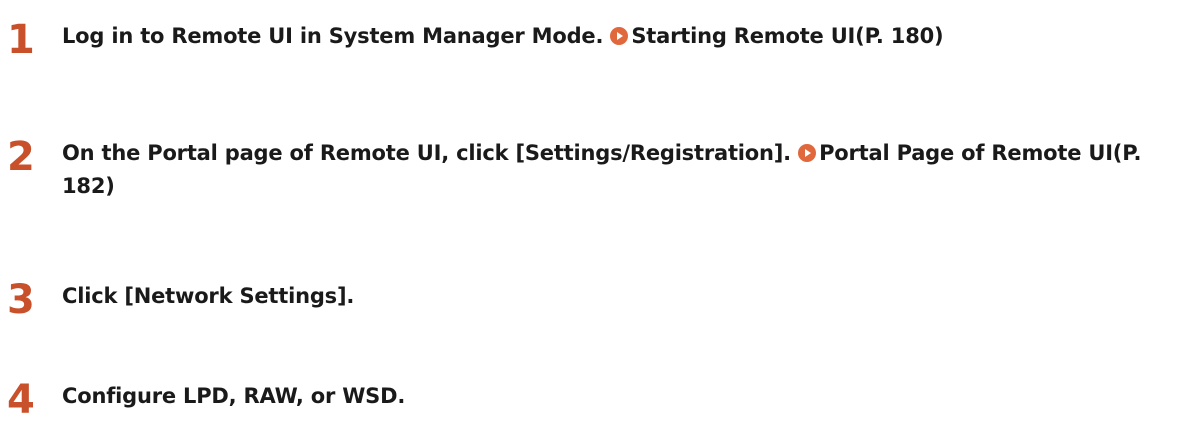 This screenshot has width=1200, height=432. What do you see at coordinates (631, 296) in the screenshot?
I see `step-text: Click [Network Settings].` at bounding box center [631, 296].